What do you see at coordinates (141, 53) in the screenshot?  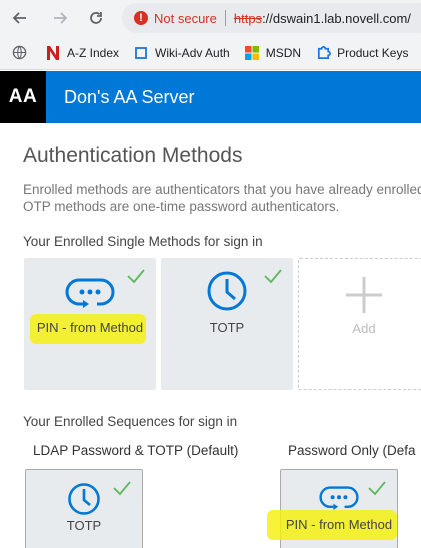 I see `page-icon` at bounding box center [141, 53].